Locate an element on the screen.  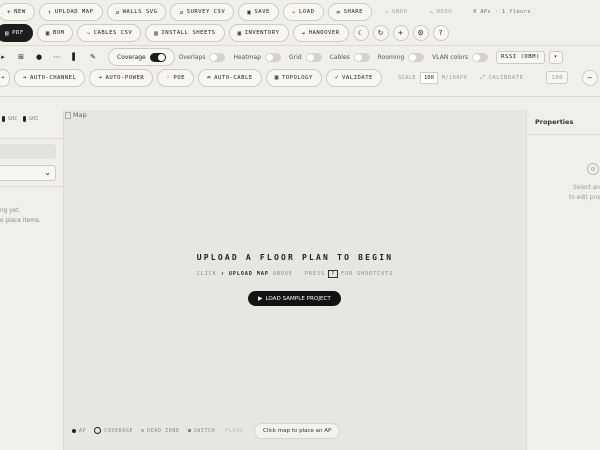
poe-button: ⚡ POE is located at coordinates (175, 77).